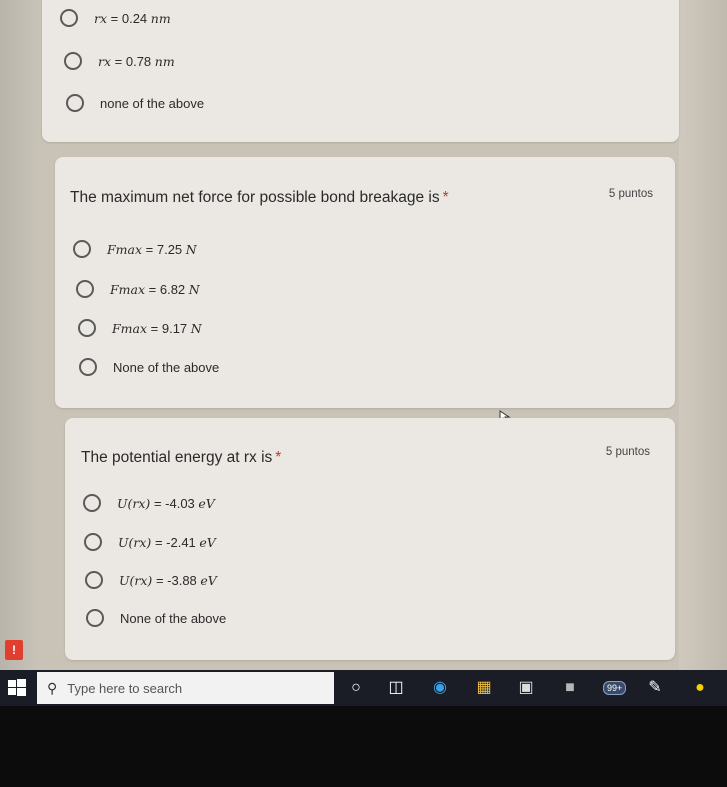 The height and width of the screenshot is (787, 727). I want to click on option-u-403: U(rx) = -4.03 eV, so click(149, 503).